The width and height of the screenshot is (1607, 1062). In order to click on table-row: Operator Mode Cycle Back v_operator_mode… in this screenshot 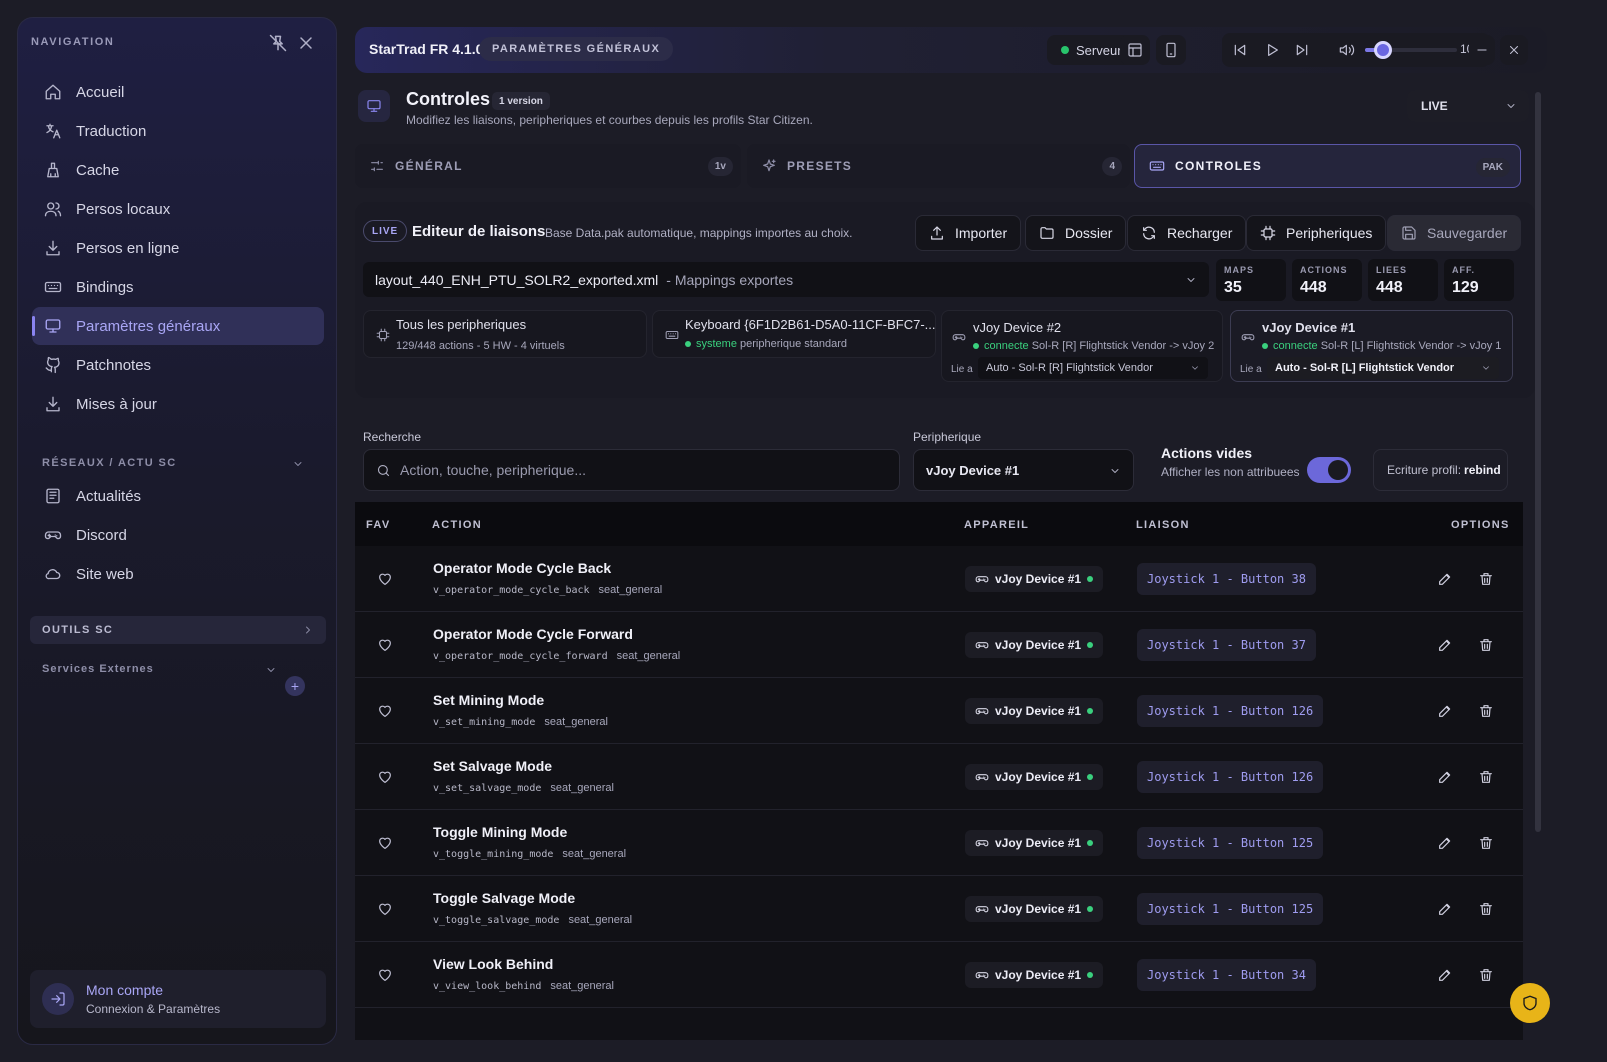, I will do `click(939, 579)`.